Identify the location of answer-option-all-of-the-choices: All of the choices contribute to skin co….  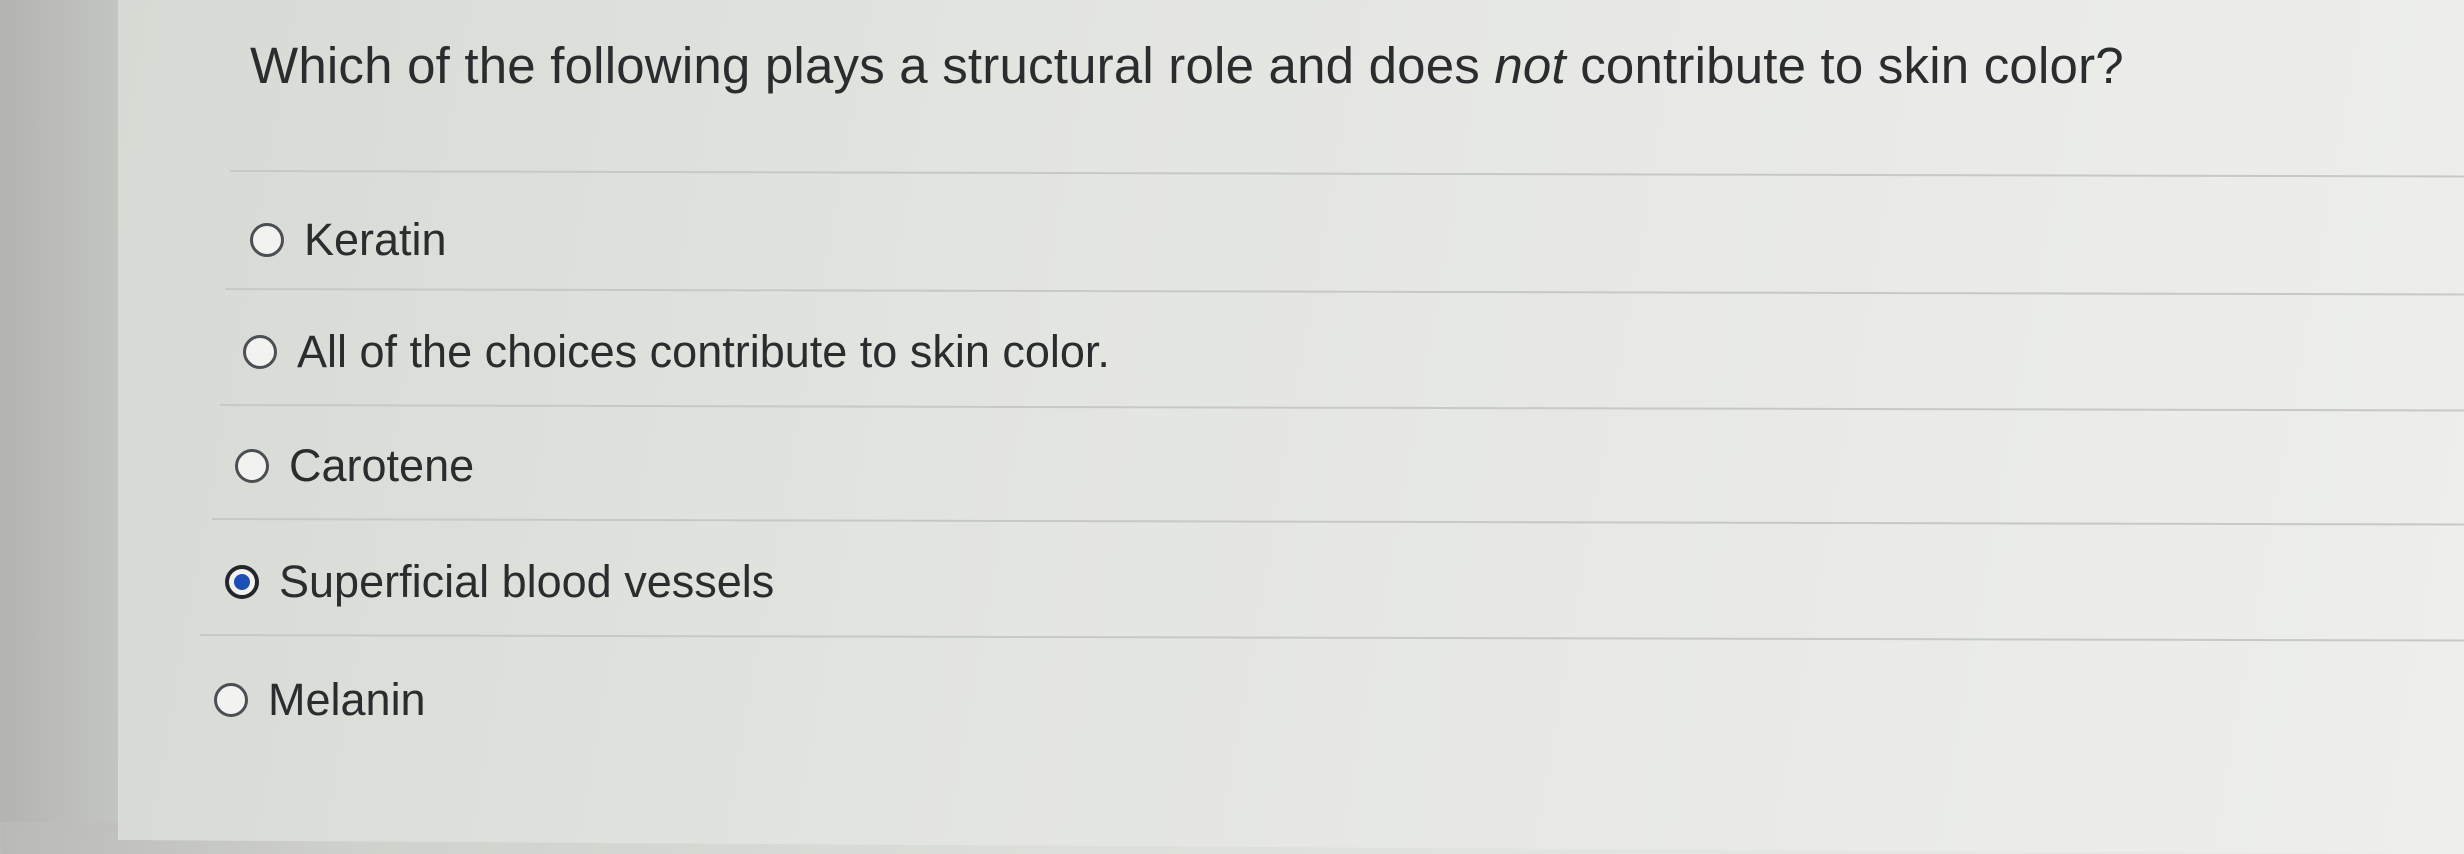
(676, 352).